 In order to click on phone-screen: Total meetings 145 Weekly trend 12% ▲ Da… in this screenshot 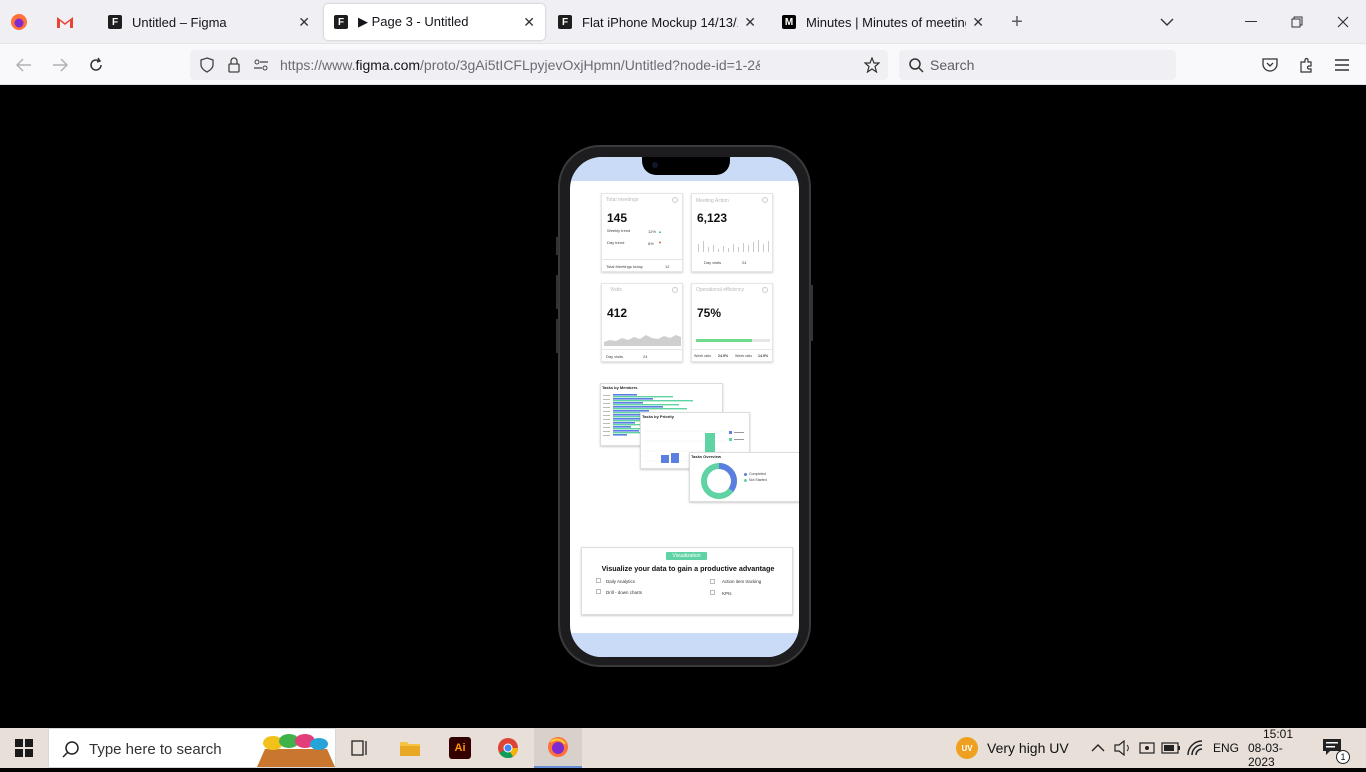, I will do `click(684, 407)`.